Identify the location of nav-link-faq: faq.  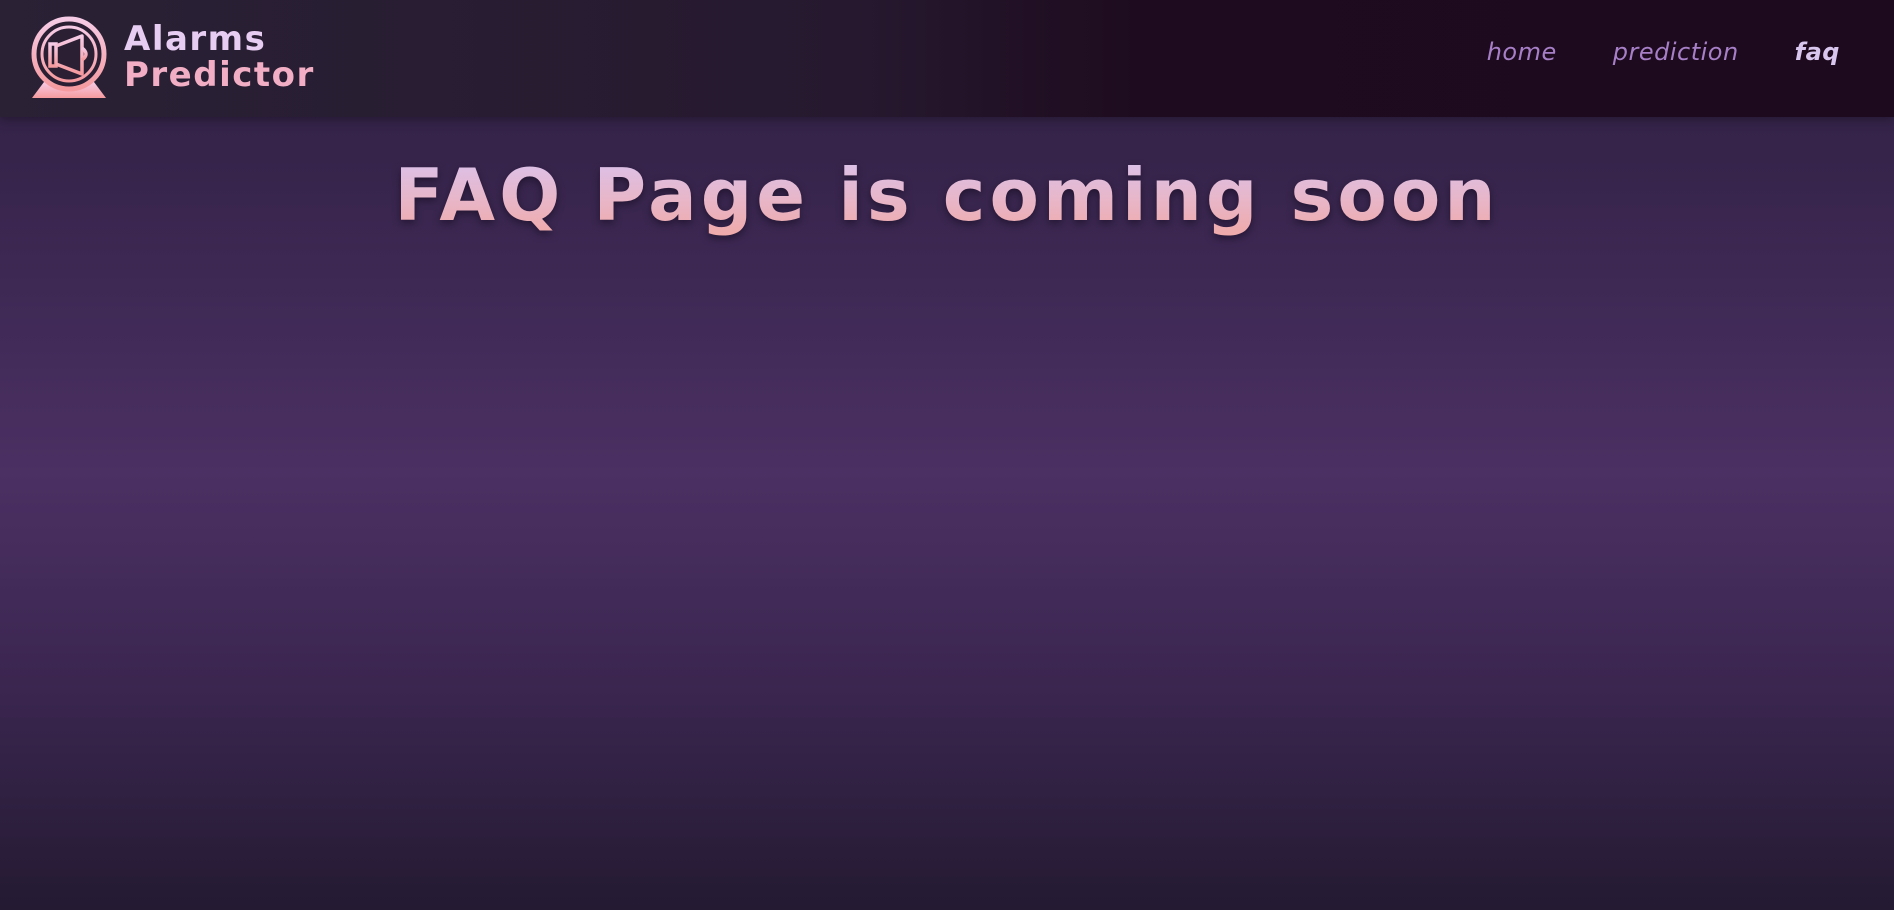
(1817, 52).